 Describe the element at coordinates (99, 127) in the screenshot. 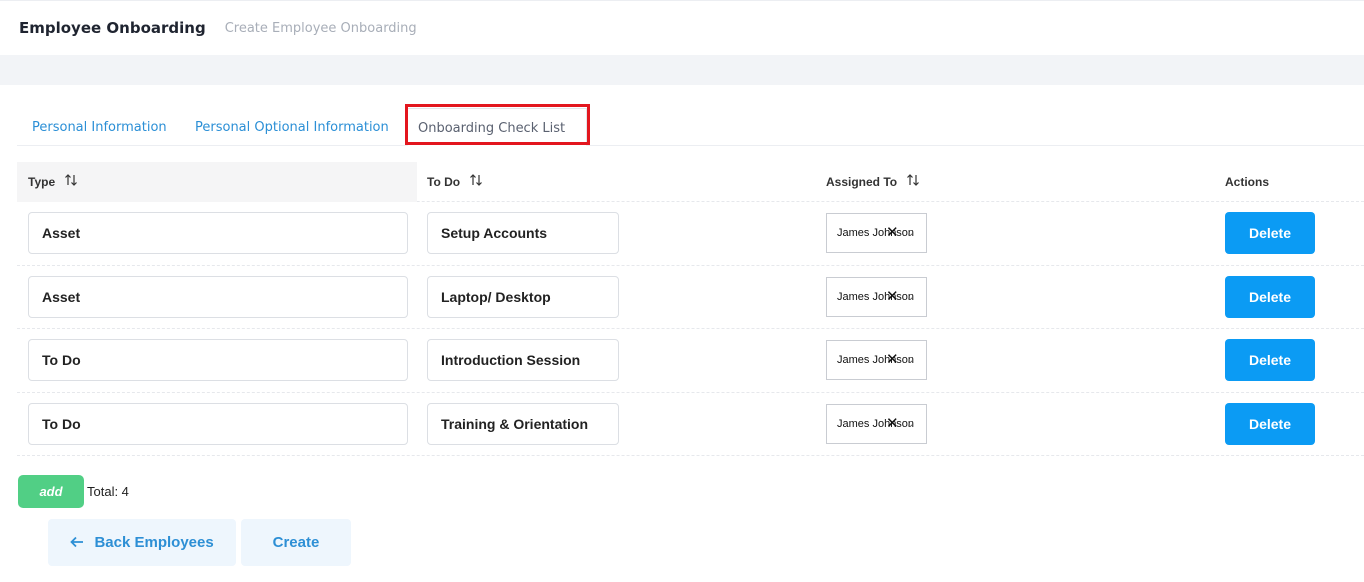

I see `tab-personal-information: Personal Information` at that location.